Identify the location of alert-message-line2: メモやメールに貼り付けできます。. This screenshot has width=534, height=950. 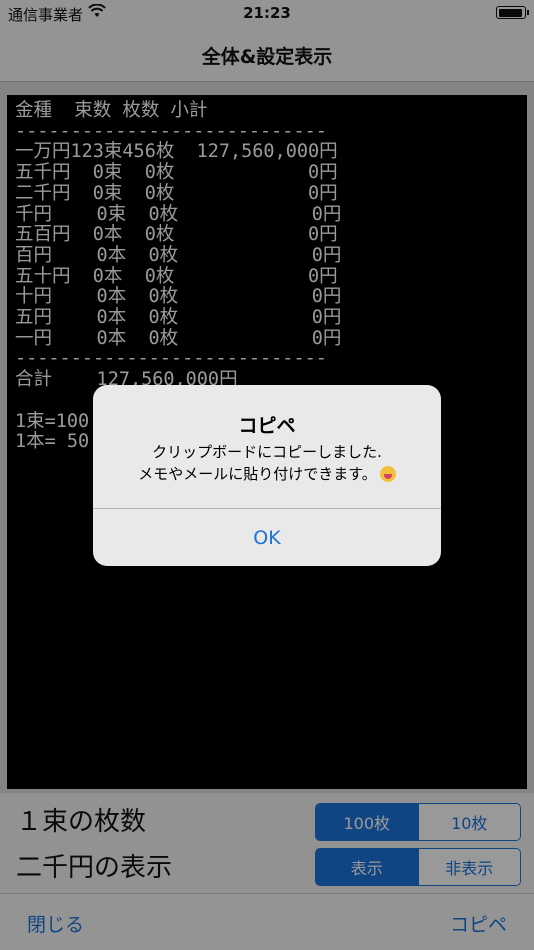
(257, 474).